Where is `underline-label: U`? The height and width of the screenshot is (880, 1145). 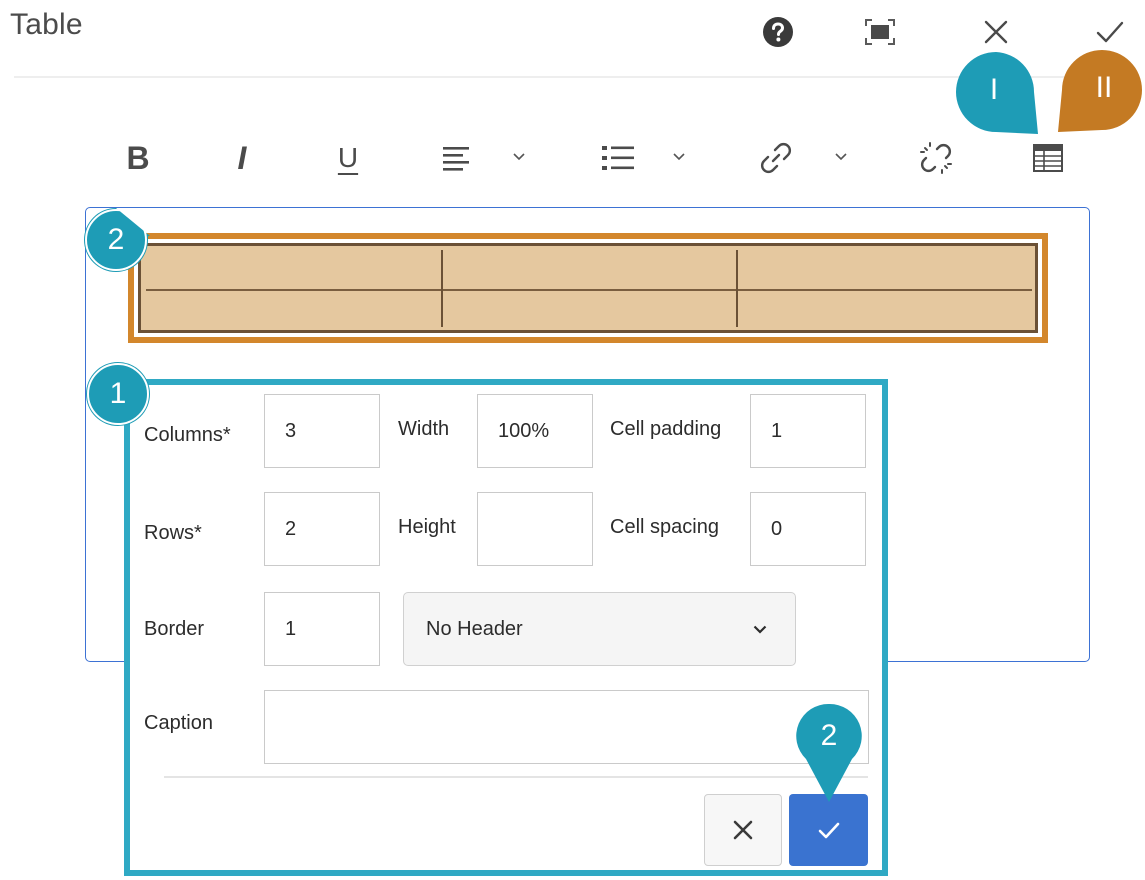 underline-label: U is located at coordinates (348, 157).